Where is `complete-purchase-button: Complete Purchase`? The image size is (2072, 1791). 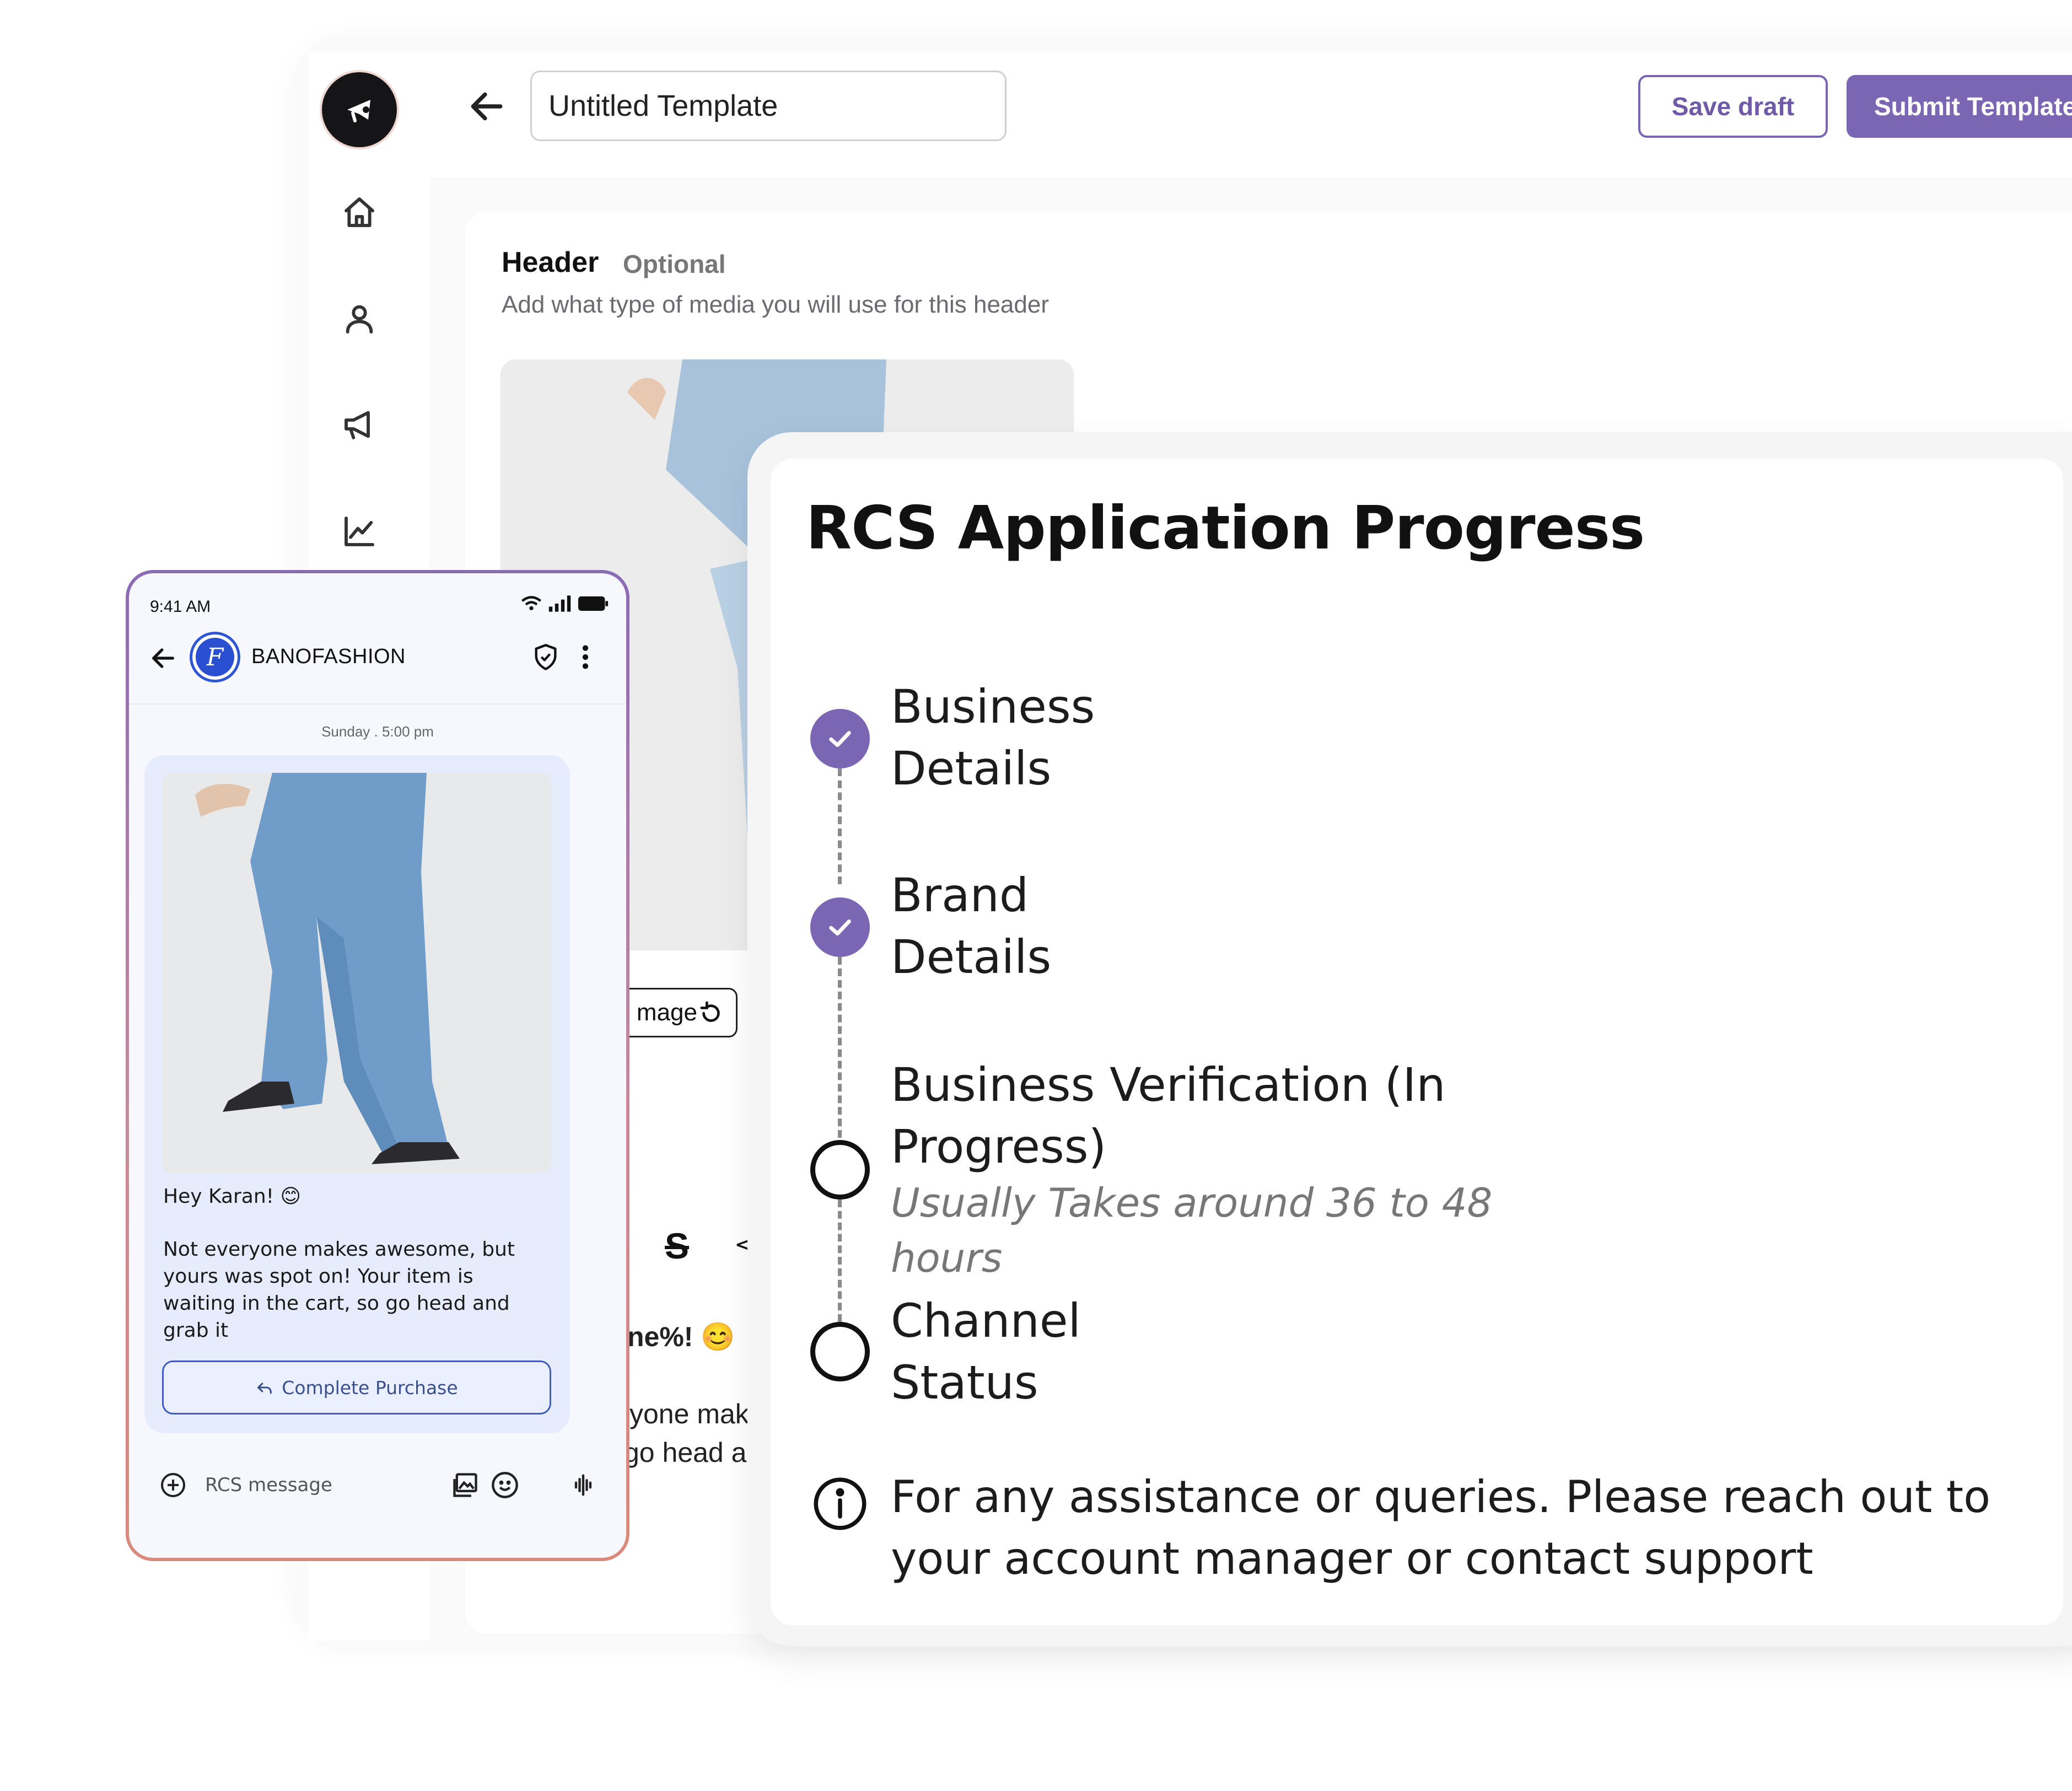 complete-purchase-button: Complete Purchase is located at coordinates (356, 1387).